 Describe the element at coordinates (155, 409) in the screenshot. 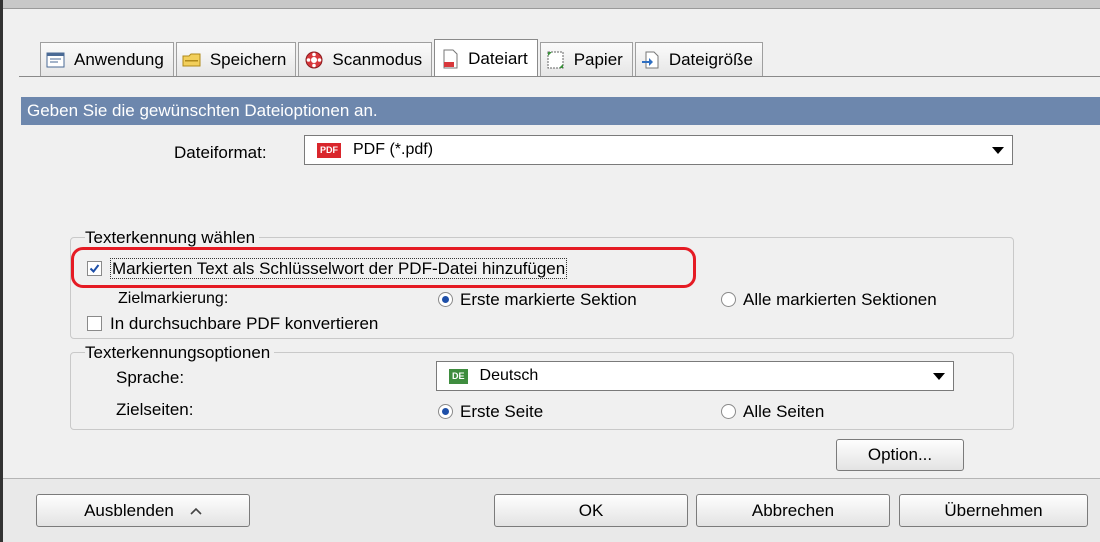

I see `target-pages-label: Zielseiten:` at that location.